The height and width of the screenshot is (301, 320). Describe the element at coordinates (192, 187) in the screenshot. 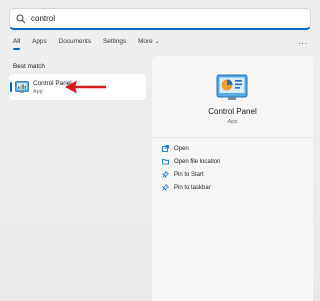

I see `action-pin-to-taskbar-label: Pin to taskbar` at that location.